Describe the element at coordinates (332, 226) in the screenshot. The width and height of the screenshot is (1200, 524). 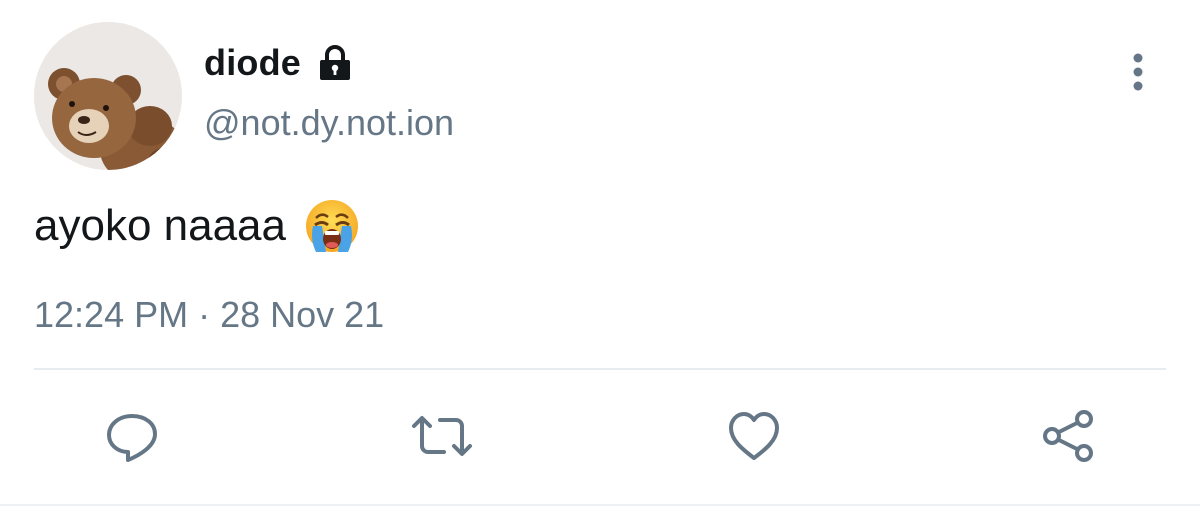
I see `loudly-crying-face-emoji-icon` at that location.